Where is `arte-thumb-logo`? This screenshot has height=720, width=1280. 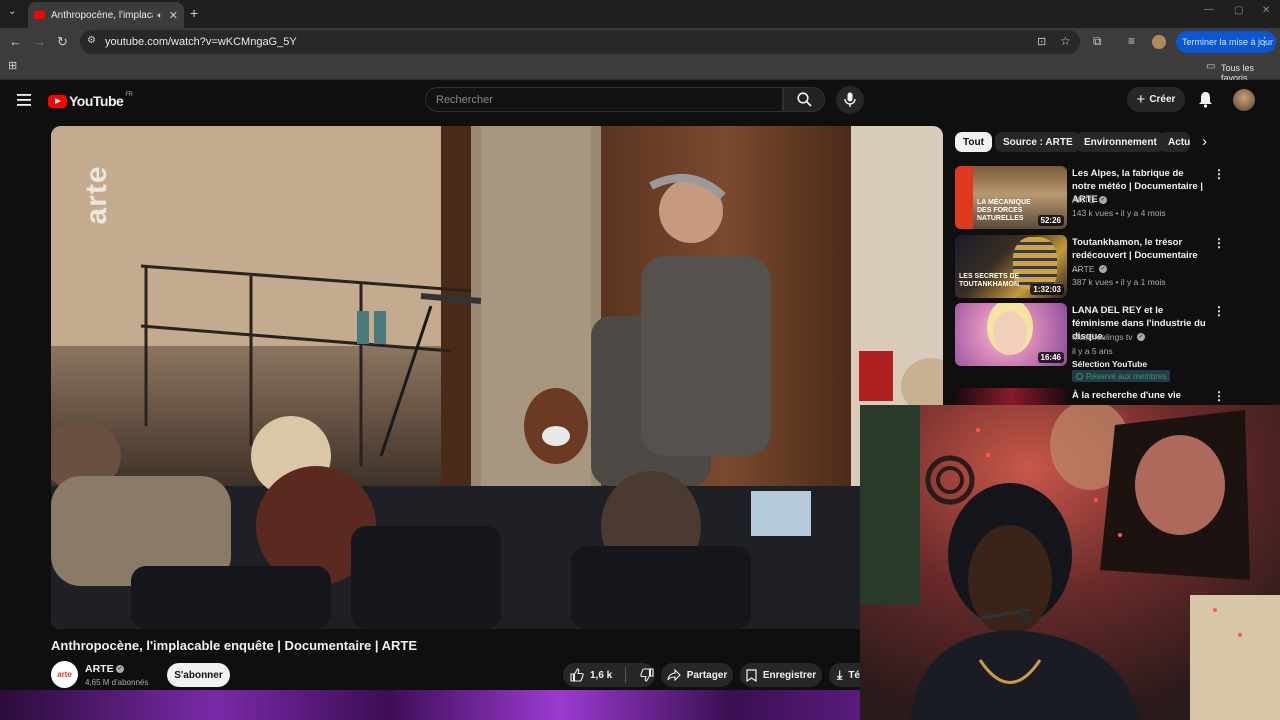 arte-thumb-logo is located at coordinates (964, 197).